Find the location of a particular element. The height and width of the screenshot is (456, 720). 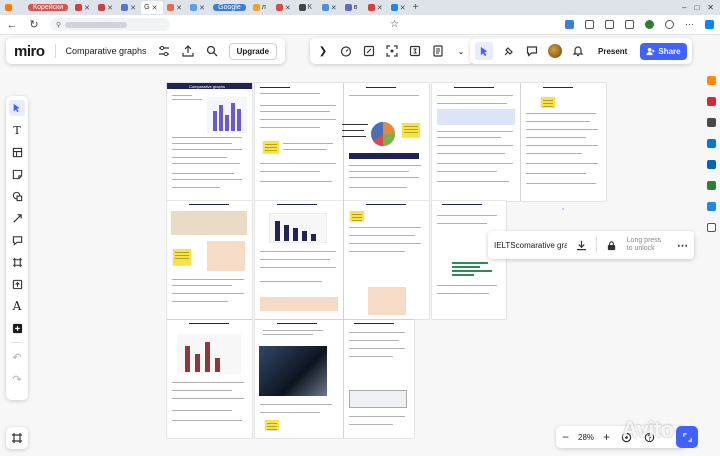

browser-tab is located at coordinates (13, 7).